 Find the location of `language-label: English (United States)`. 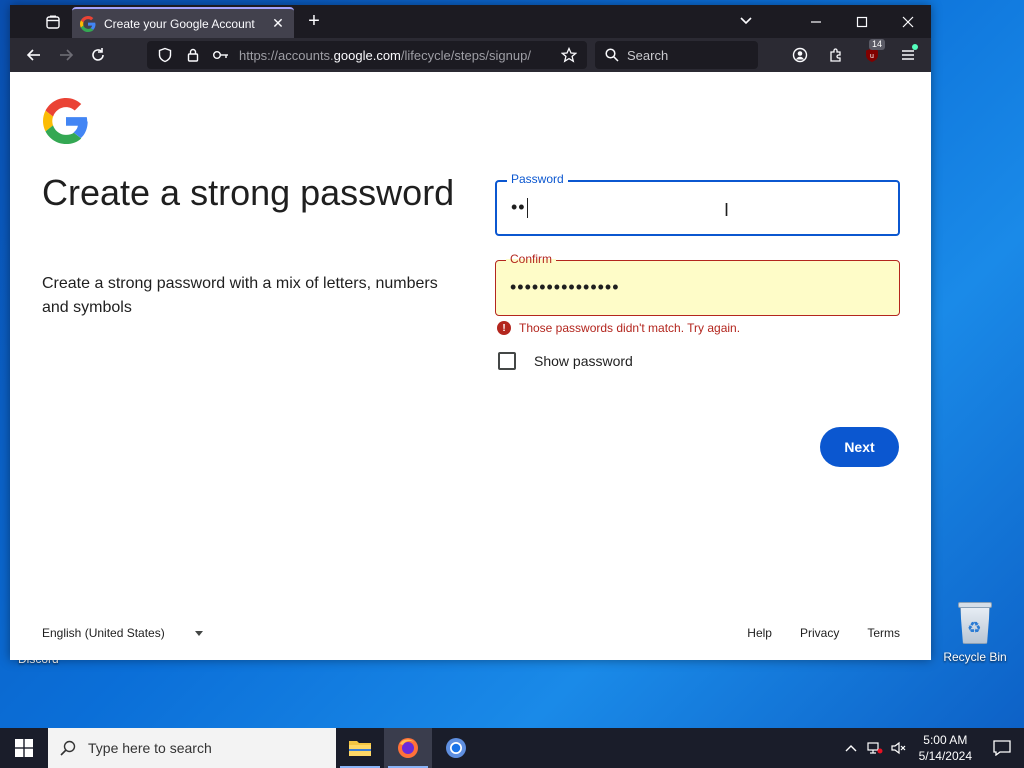

language-label: English (United States) is located at coordinates (103, 633).